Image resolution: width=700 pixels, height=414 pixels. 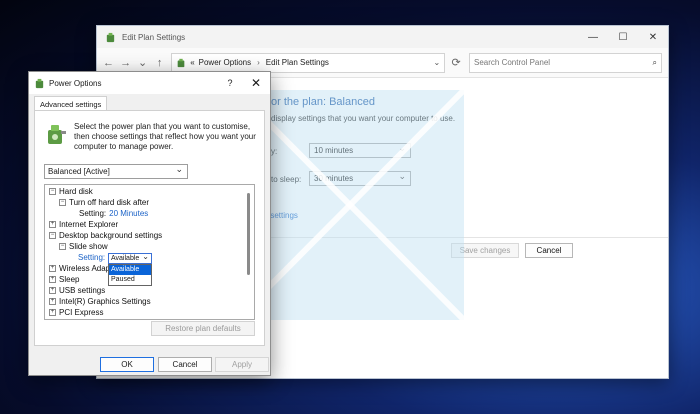 What do you see at coordinates (142, 62) in the screenshot?
I see `recent-chevron-icon: ⌄` at bounding box center [142, 62].